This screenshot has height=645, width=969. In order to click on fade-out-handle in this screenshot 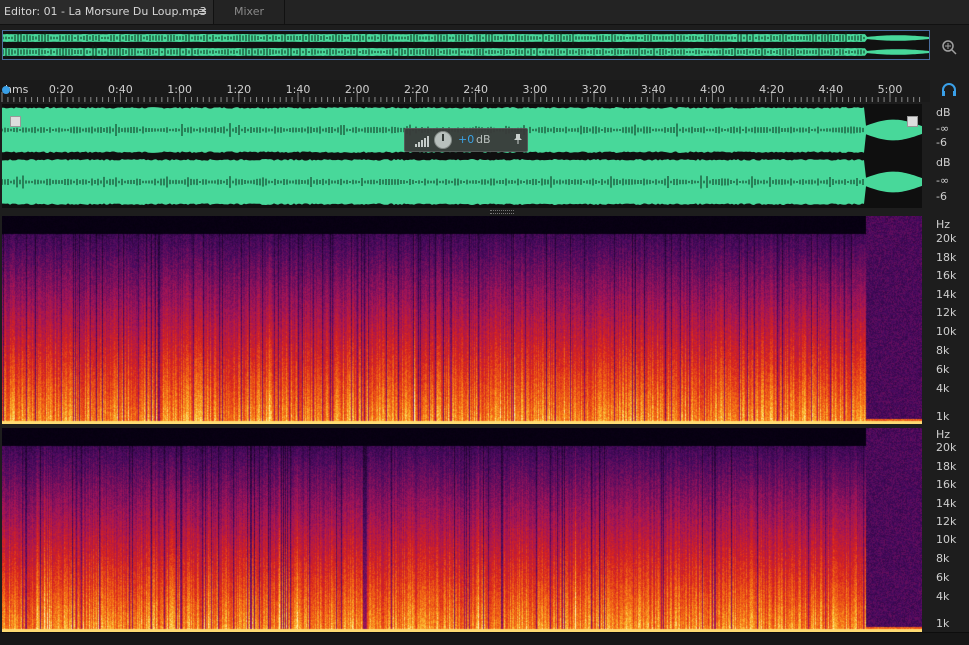, I will do `click(912, 121)`.